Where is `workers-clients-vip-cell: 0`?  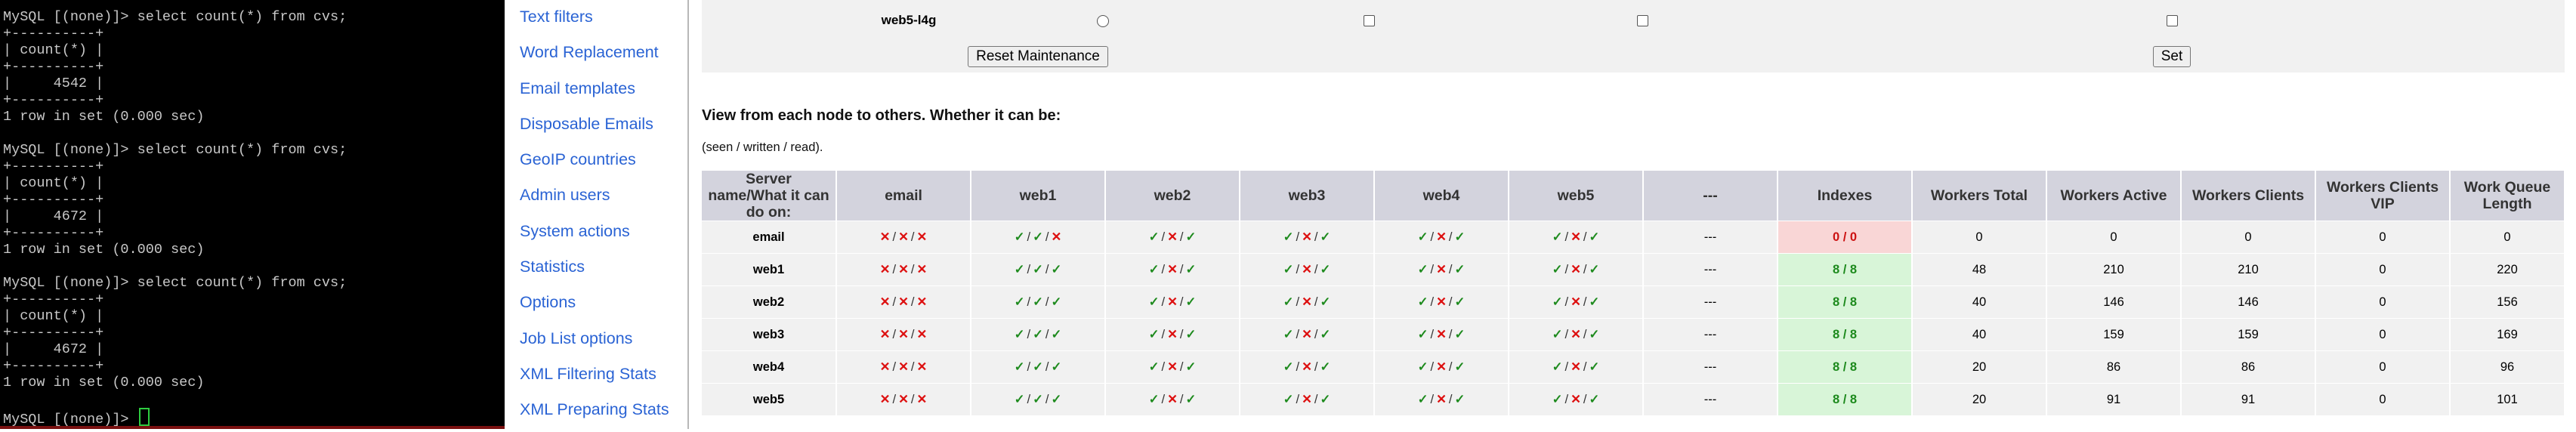
workers-clients-vip-cell: 0 is located at coordinates (2383, 334).